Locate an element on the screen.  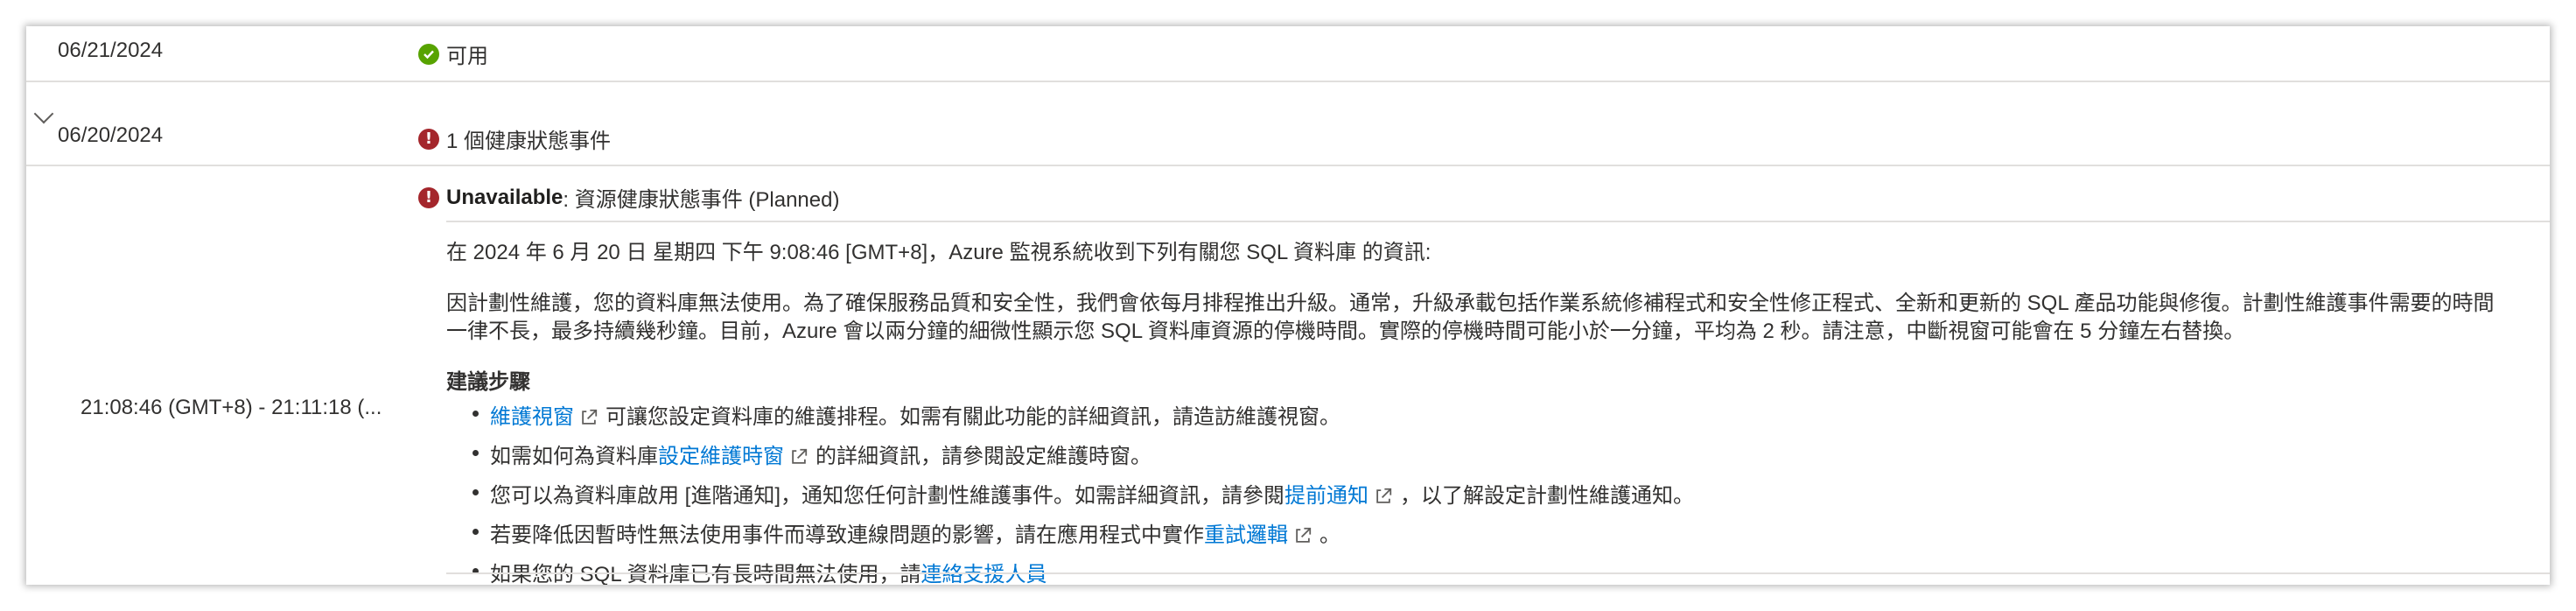
history-row-0620: 06/20/2024 ! 1 個健康狀態事件 is located at coordinates (1288, 124).